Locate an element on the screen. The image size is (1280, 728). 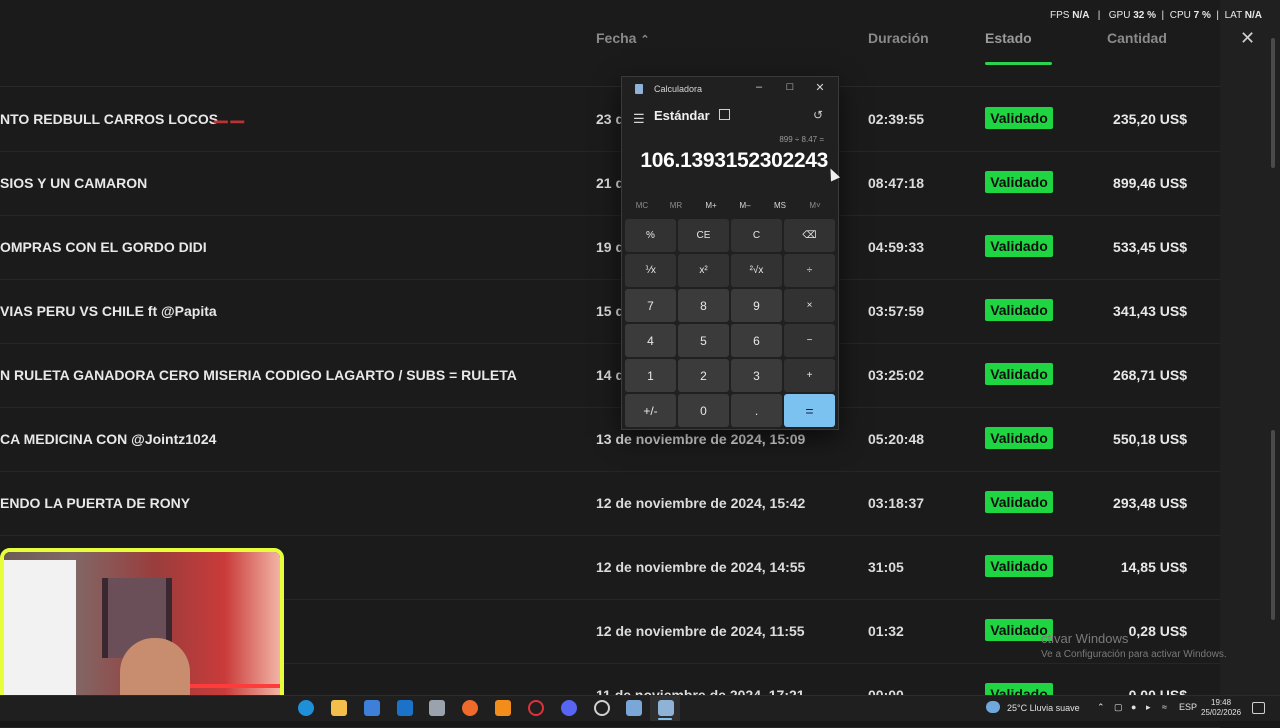
stream-amount: 533,45 US$ is located at coordinates (1150, 247).